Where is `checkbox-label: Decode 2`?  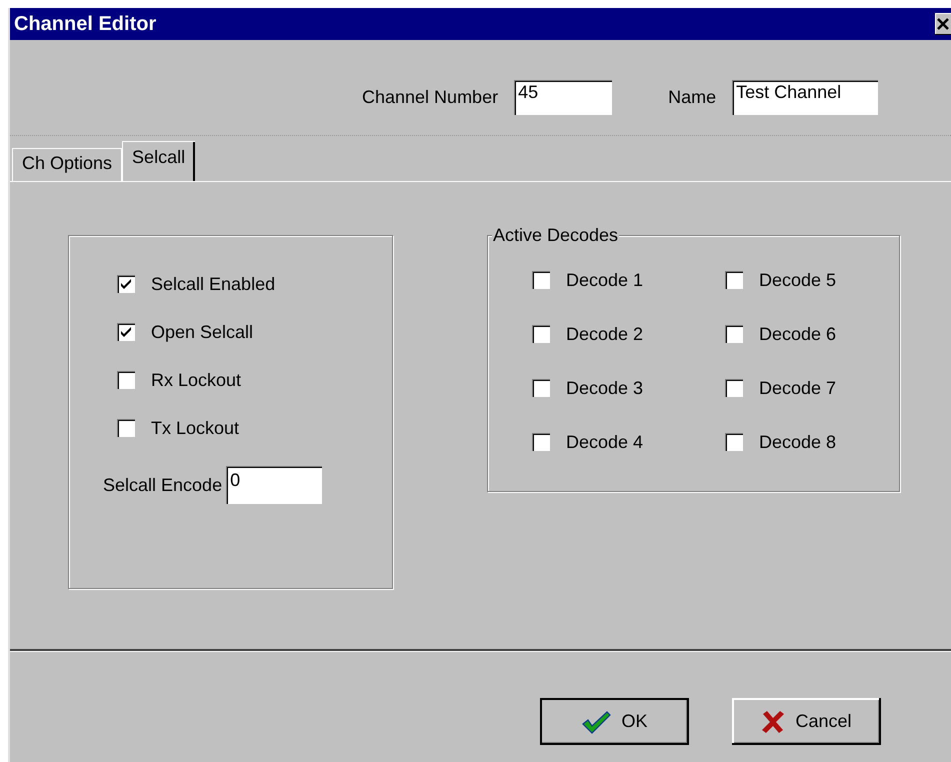
checkbox-label: Decode 2 is located at coordinates (605, 334).